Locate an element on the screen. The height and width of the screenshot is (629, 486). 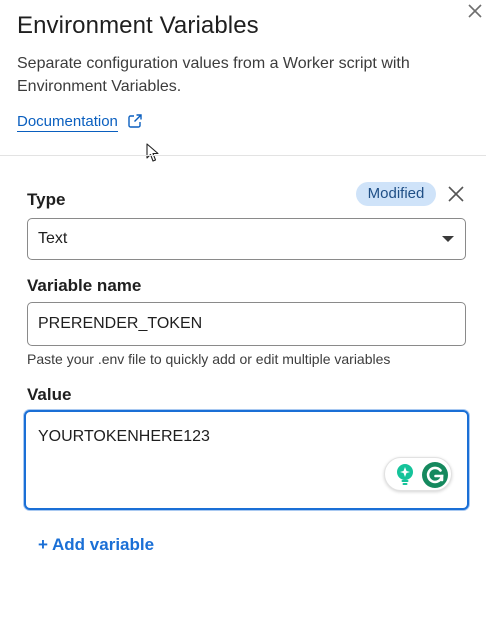
section-divider is located at coordinates (243, 155).